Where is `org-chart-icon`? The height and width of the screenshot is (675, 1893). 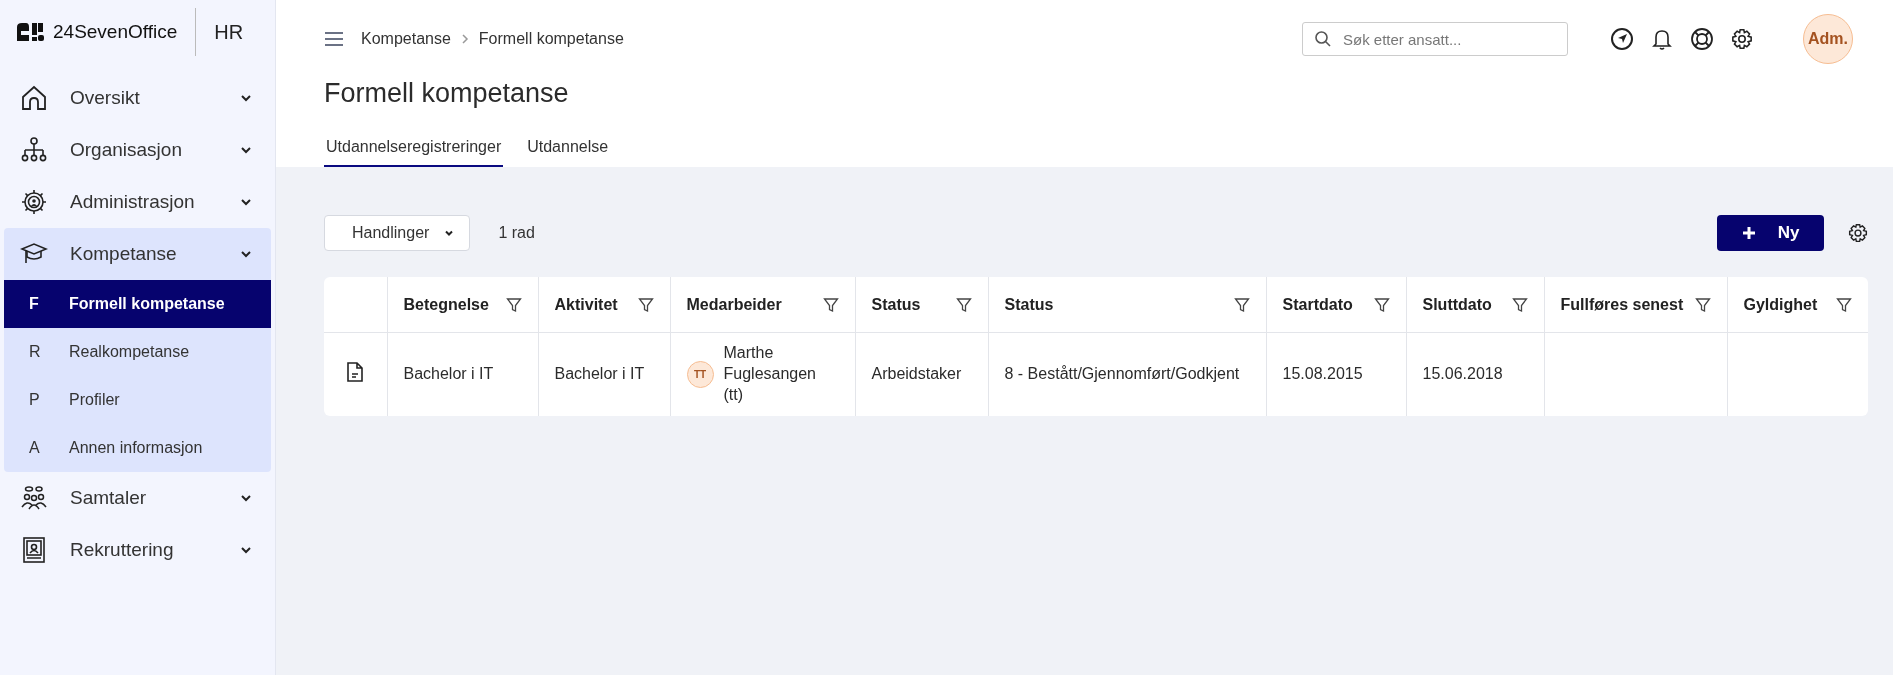
org-chart-icon is located at coordinates (34, 150).